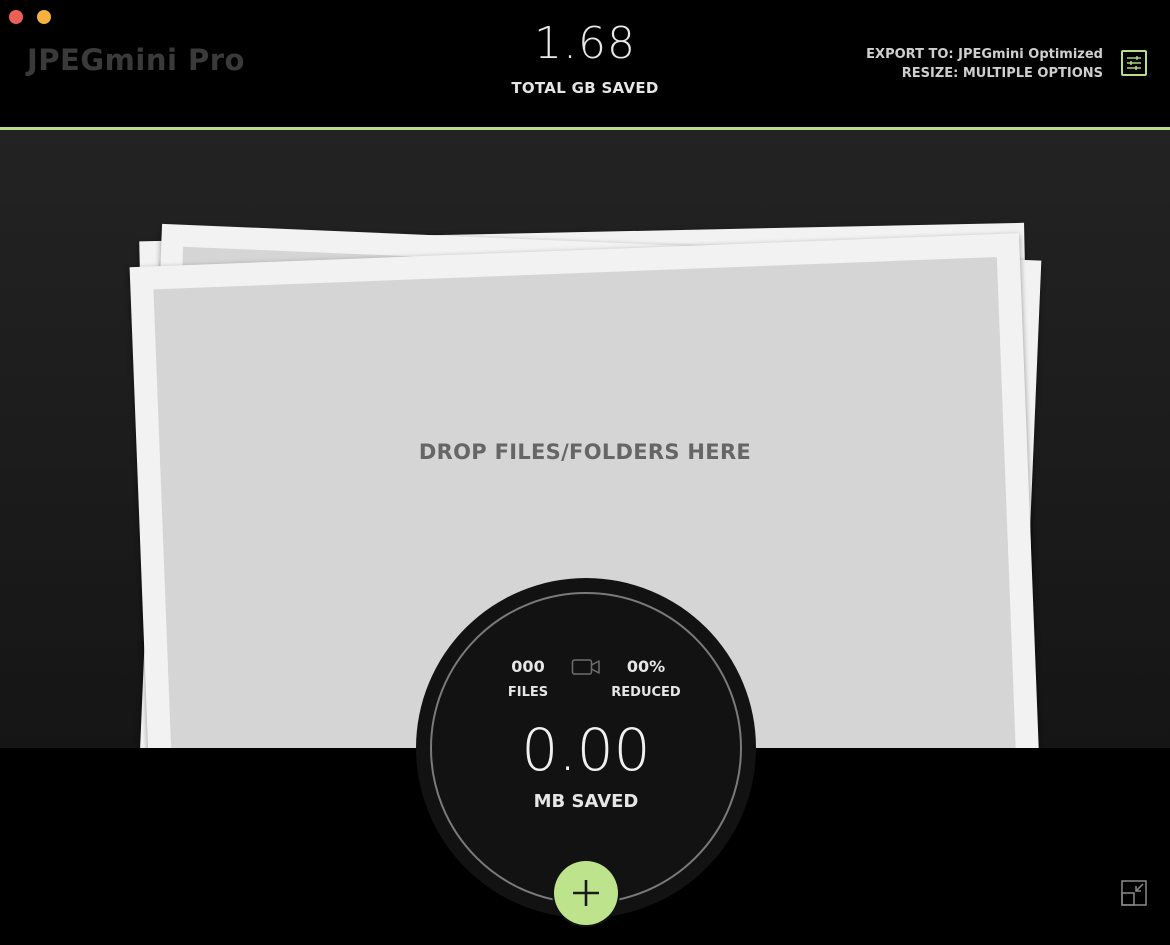 Image resolution: width=1170 pixels, height=945 pixels. Describe the element at coordinates (646, 692) in the screenshot. I see `reduced-label: REDUCED` at that location.